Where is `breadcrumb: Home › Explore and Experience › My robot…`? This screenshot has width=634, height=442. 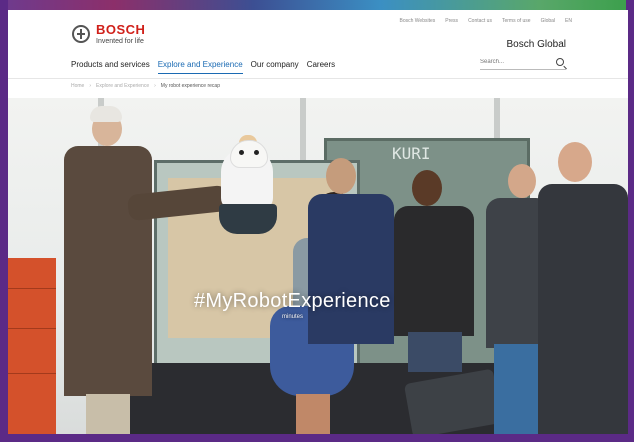
breadcrumb: Home › Explore and Experience › My robot… is located at coordinates (145, 86).